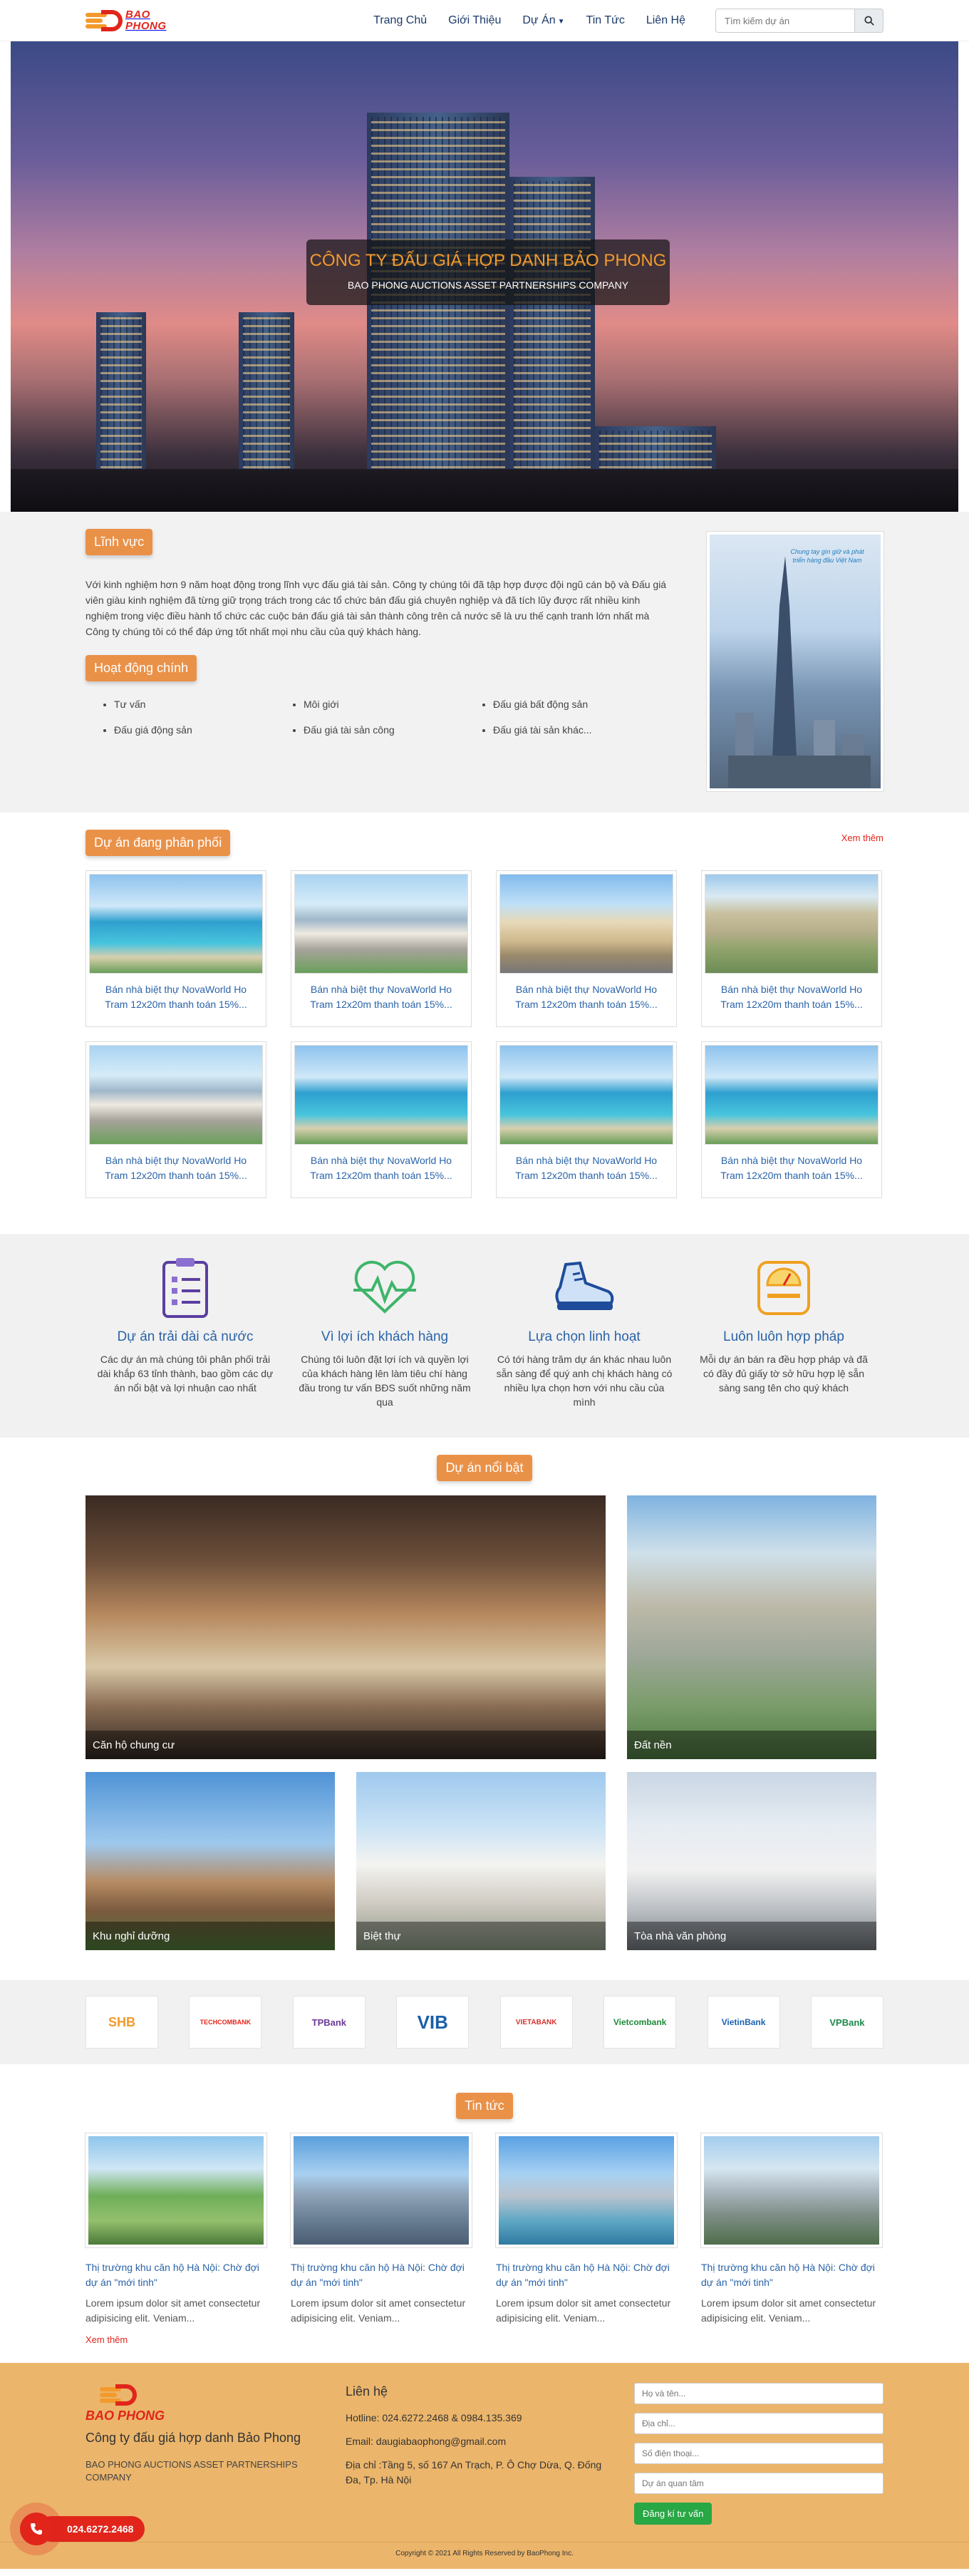 The image size is (969, 2576). Describe the element at coordinates (107, 2339) in the screenshot. I see `news-see-more-link: Xem thêm` at that location.